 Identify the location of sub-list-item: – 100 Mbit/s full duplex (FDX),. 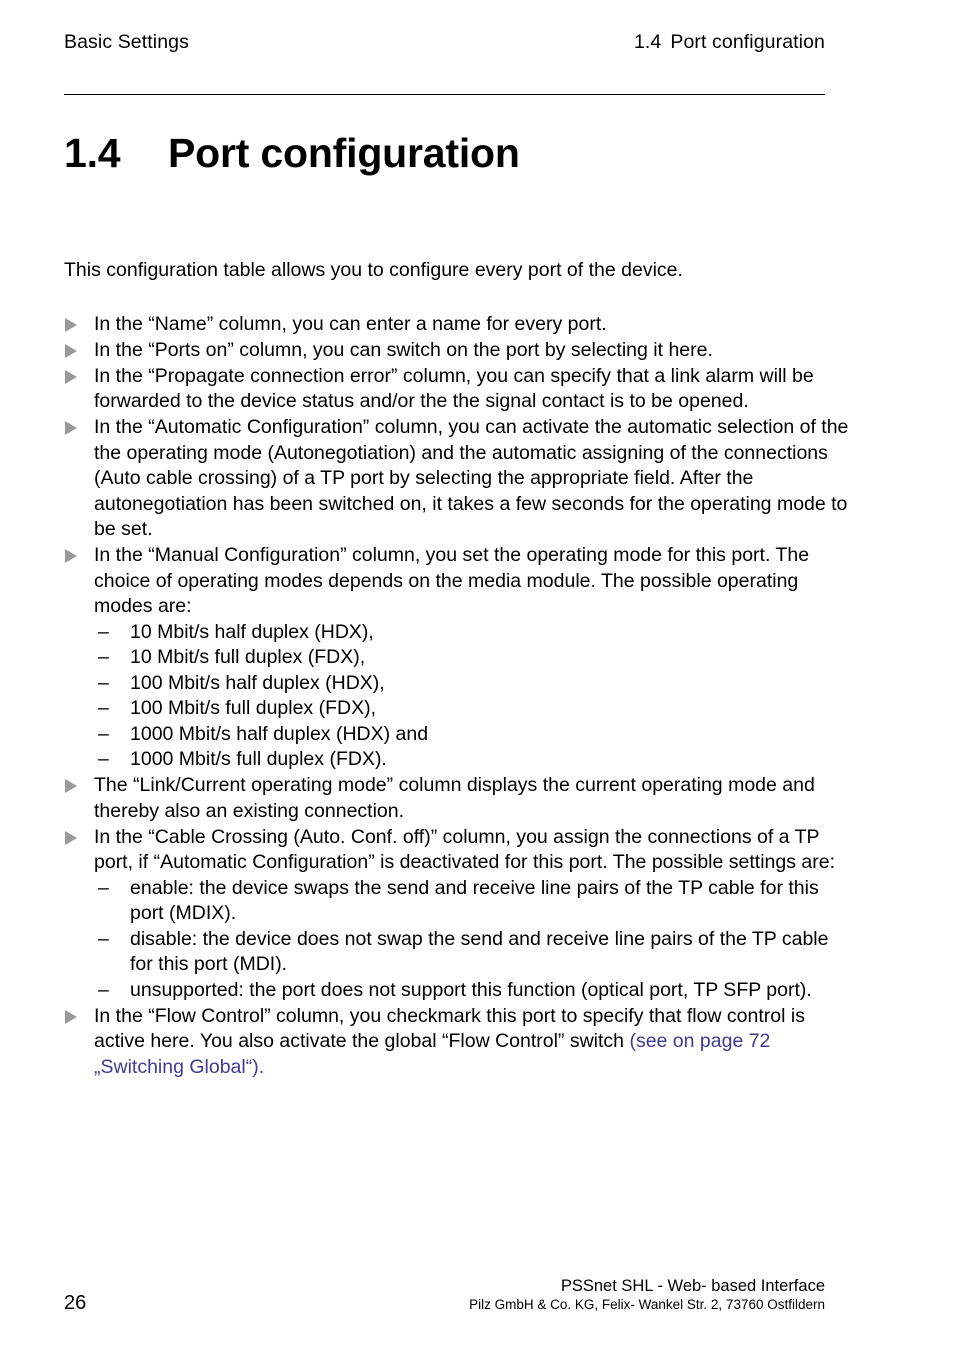
(474, 709).